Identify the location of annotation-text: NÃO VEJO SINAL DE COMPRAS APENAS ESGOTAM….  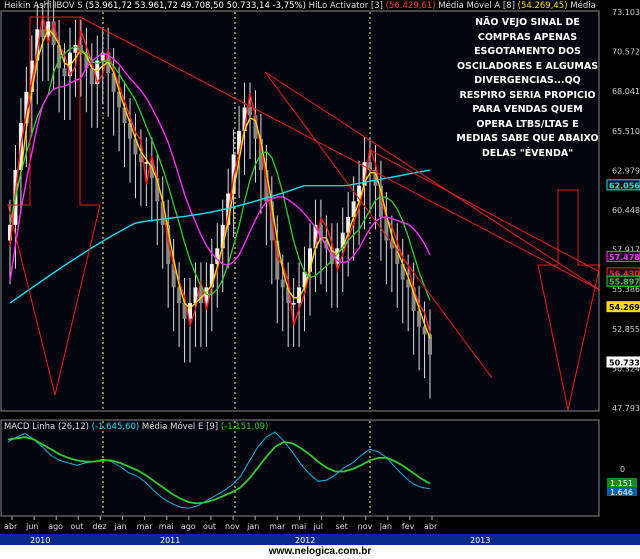
(527, 88).